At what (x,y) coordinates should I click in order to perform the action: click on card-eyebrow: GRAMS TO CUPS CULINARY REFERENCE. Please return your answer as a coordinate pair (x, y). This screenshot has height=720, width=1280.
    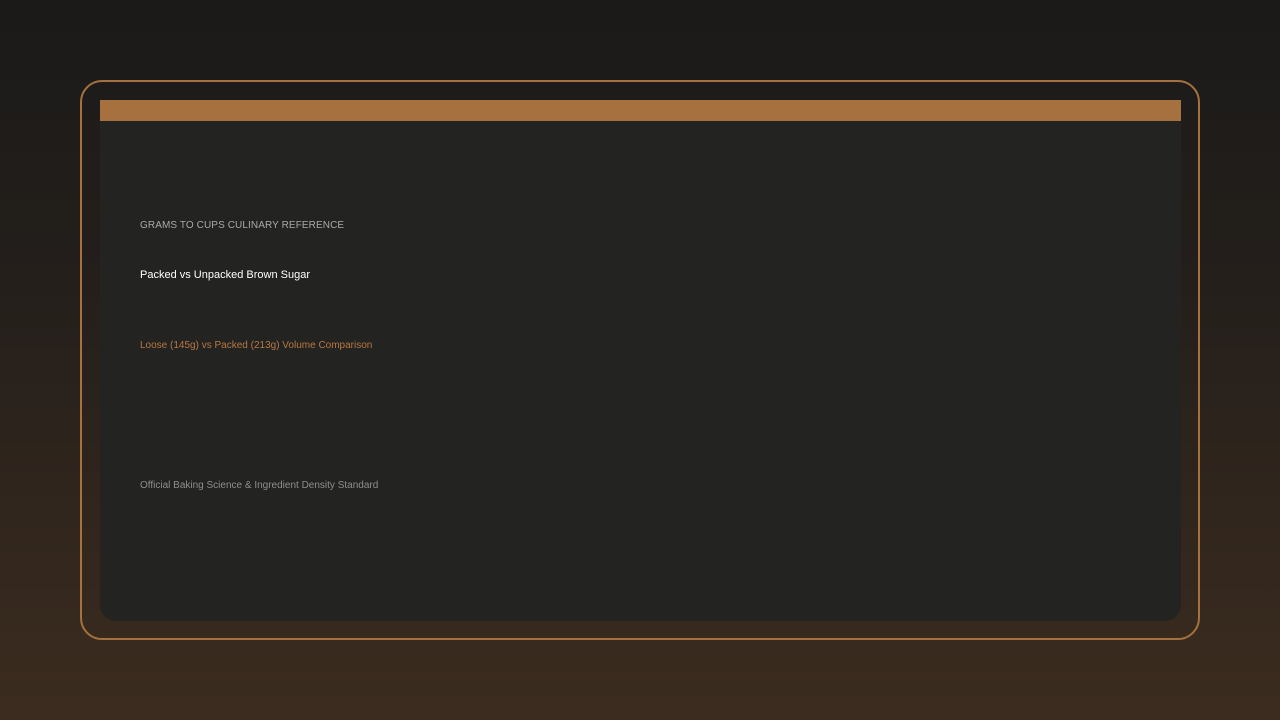
    Looking at the image, I should click on (242, 225).